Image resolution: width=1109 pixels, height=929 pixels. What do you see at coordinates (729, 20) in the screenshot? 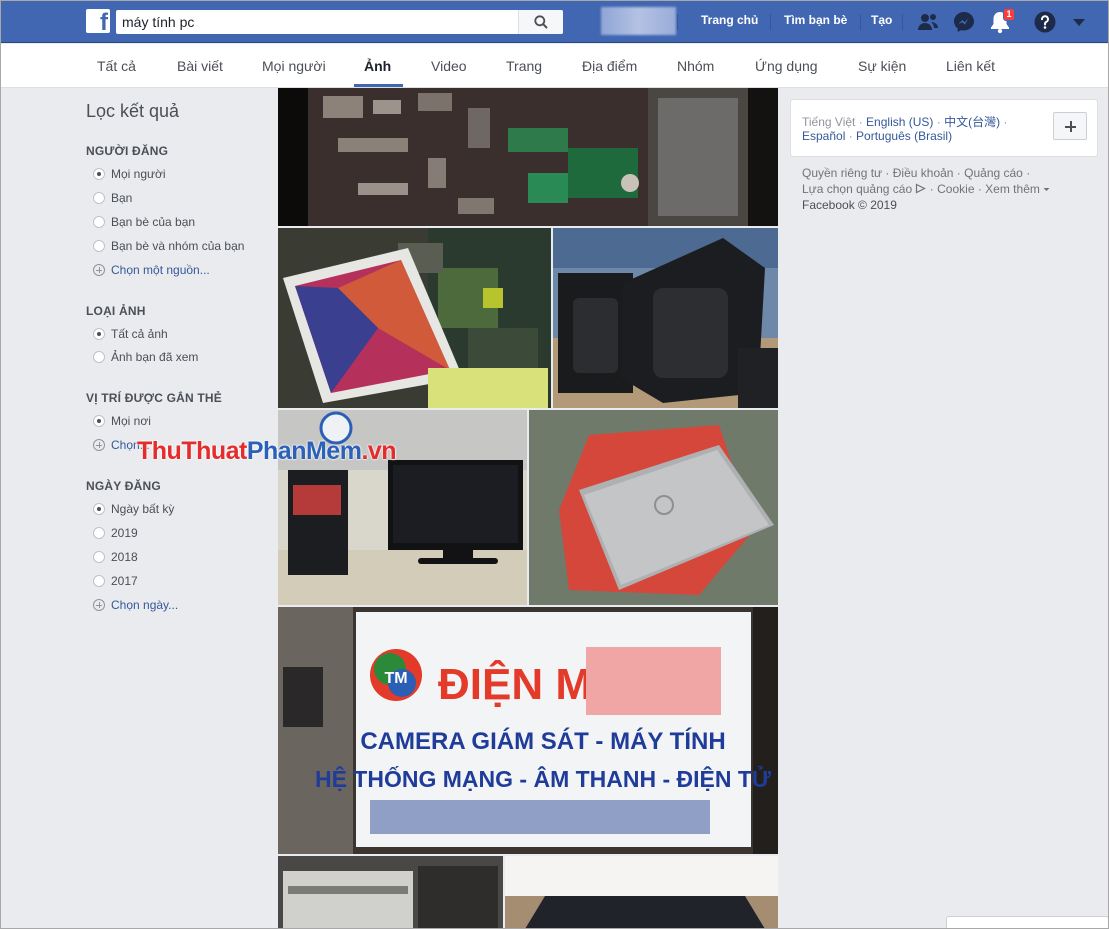
I see `home-link: Trang chủ` at bounding box center [729, 20].